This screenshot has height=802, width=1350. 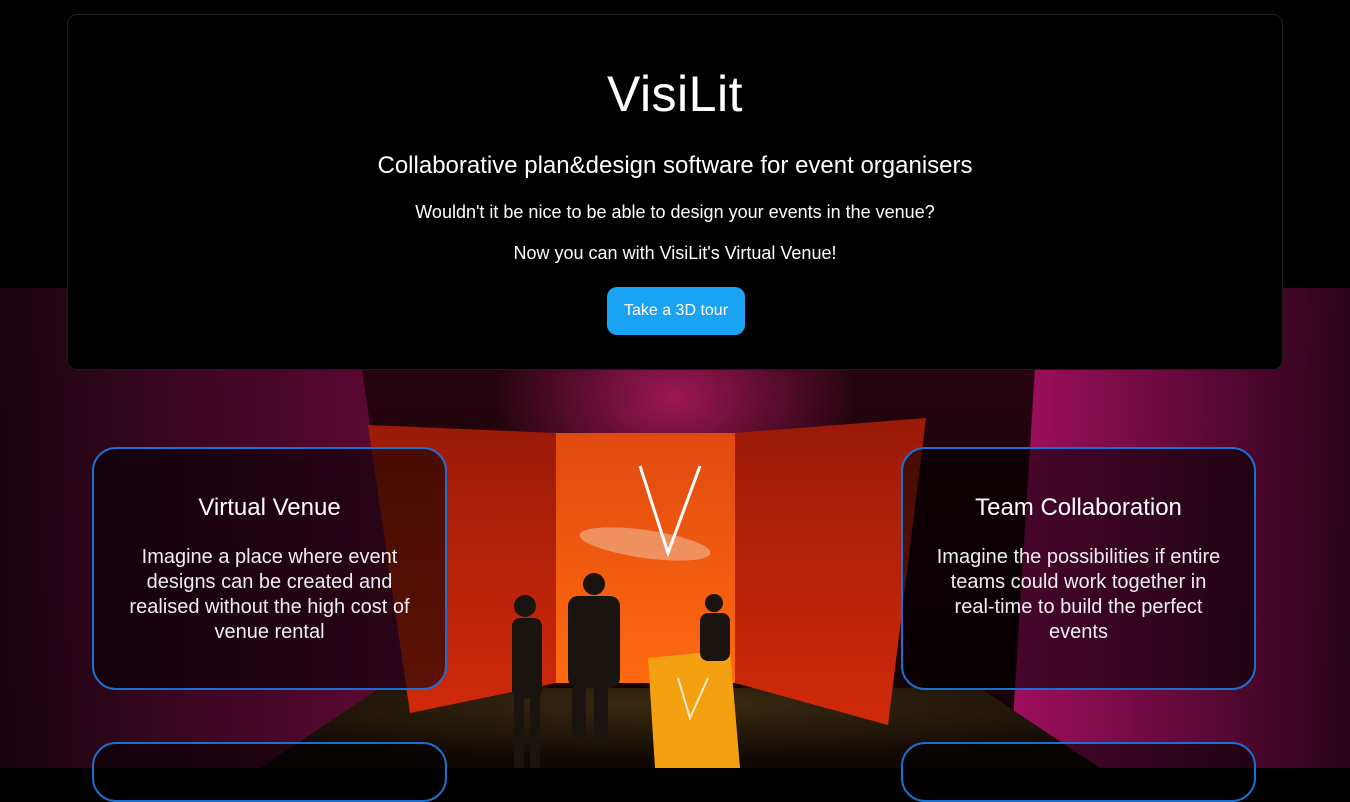 I want to click on take-3d-tour-button: Take a 3D tour, so click(x=676, y=311).